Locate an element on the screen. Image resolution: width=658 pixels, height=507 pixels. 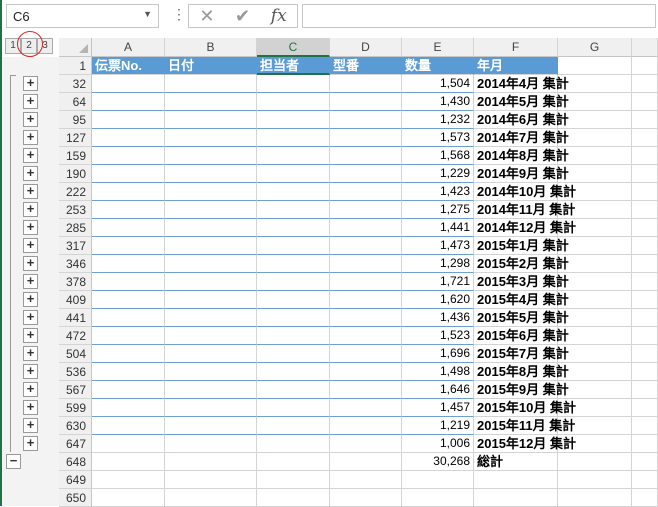
quantity-cell: 1,430 is located at coordinates (438, 102).